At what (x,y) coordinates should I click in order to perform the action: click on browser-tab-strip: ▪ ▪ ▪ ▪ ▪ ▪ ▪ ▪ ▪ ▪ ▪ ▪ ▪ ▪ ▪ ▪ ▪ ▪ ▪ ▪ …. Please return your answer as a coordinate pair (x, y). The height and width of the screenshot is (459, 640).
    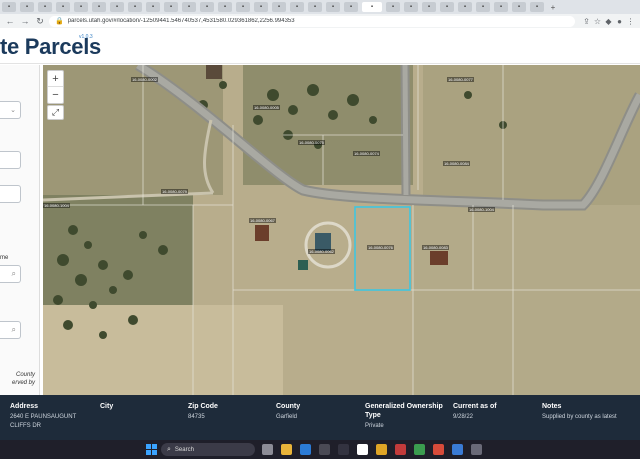
    Looking at the image, I should click on (320, 7).